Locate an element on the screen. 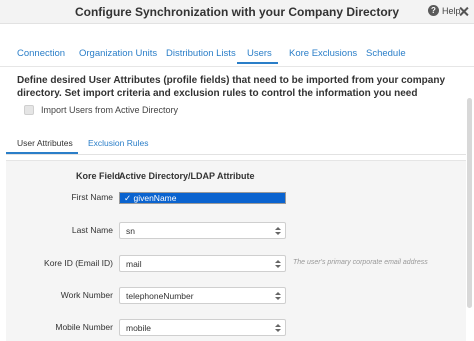  help-icon: ? is located at coordinates (433, 10).